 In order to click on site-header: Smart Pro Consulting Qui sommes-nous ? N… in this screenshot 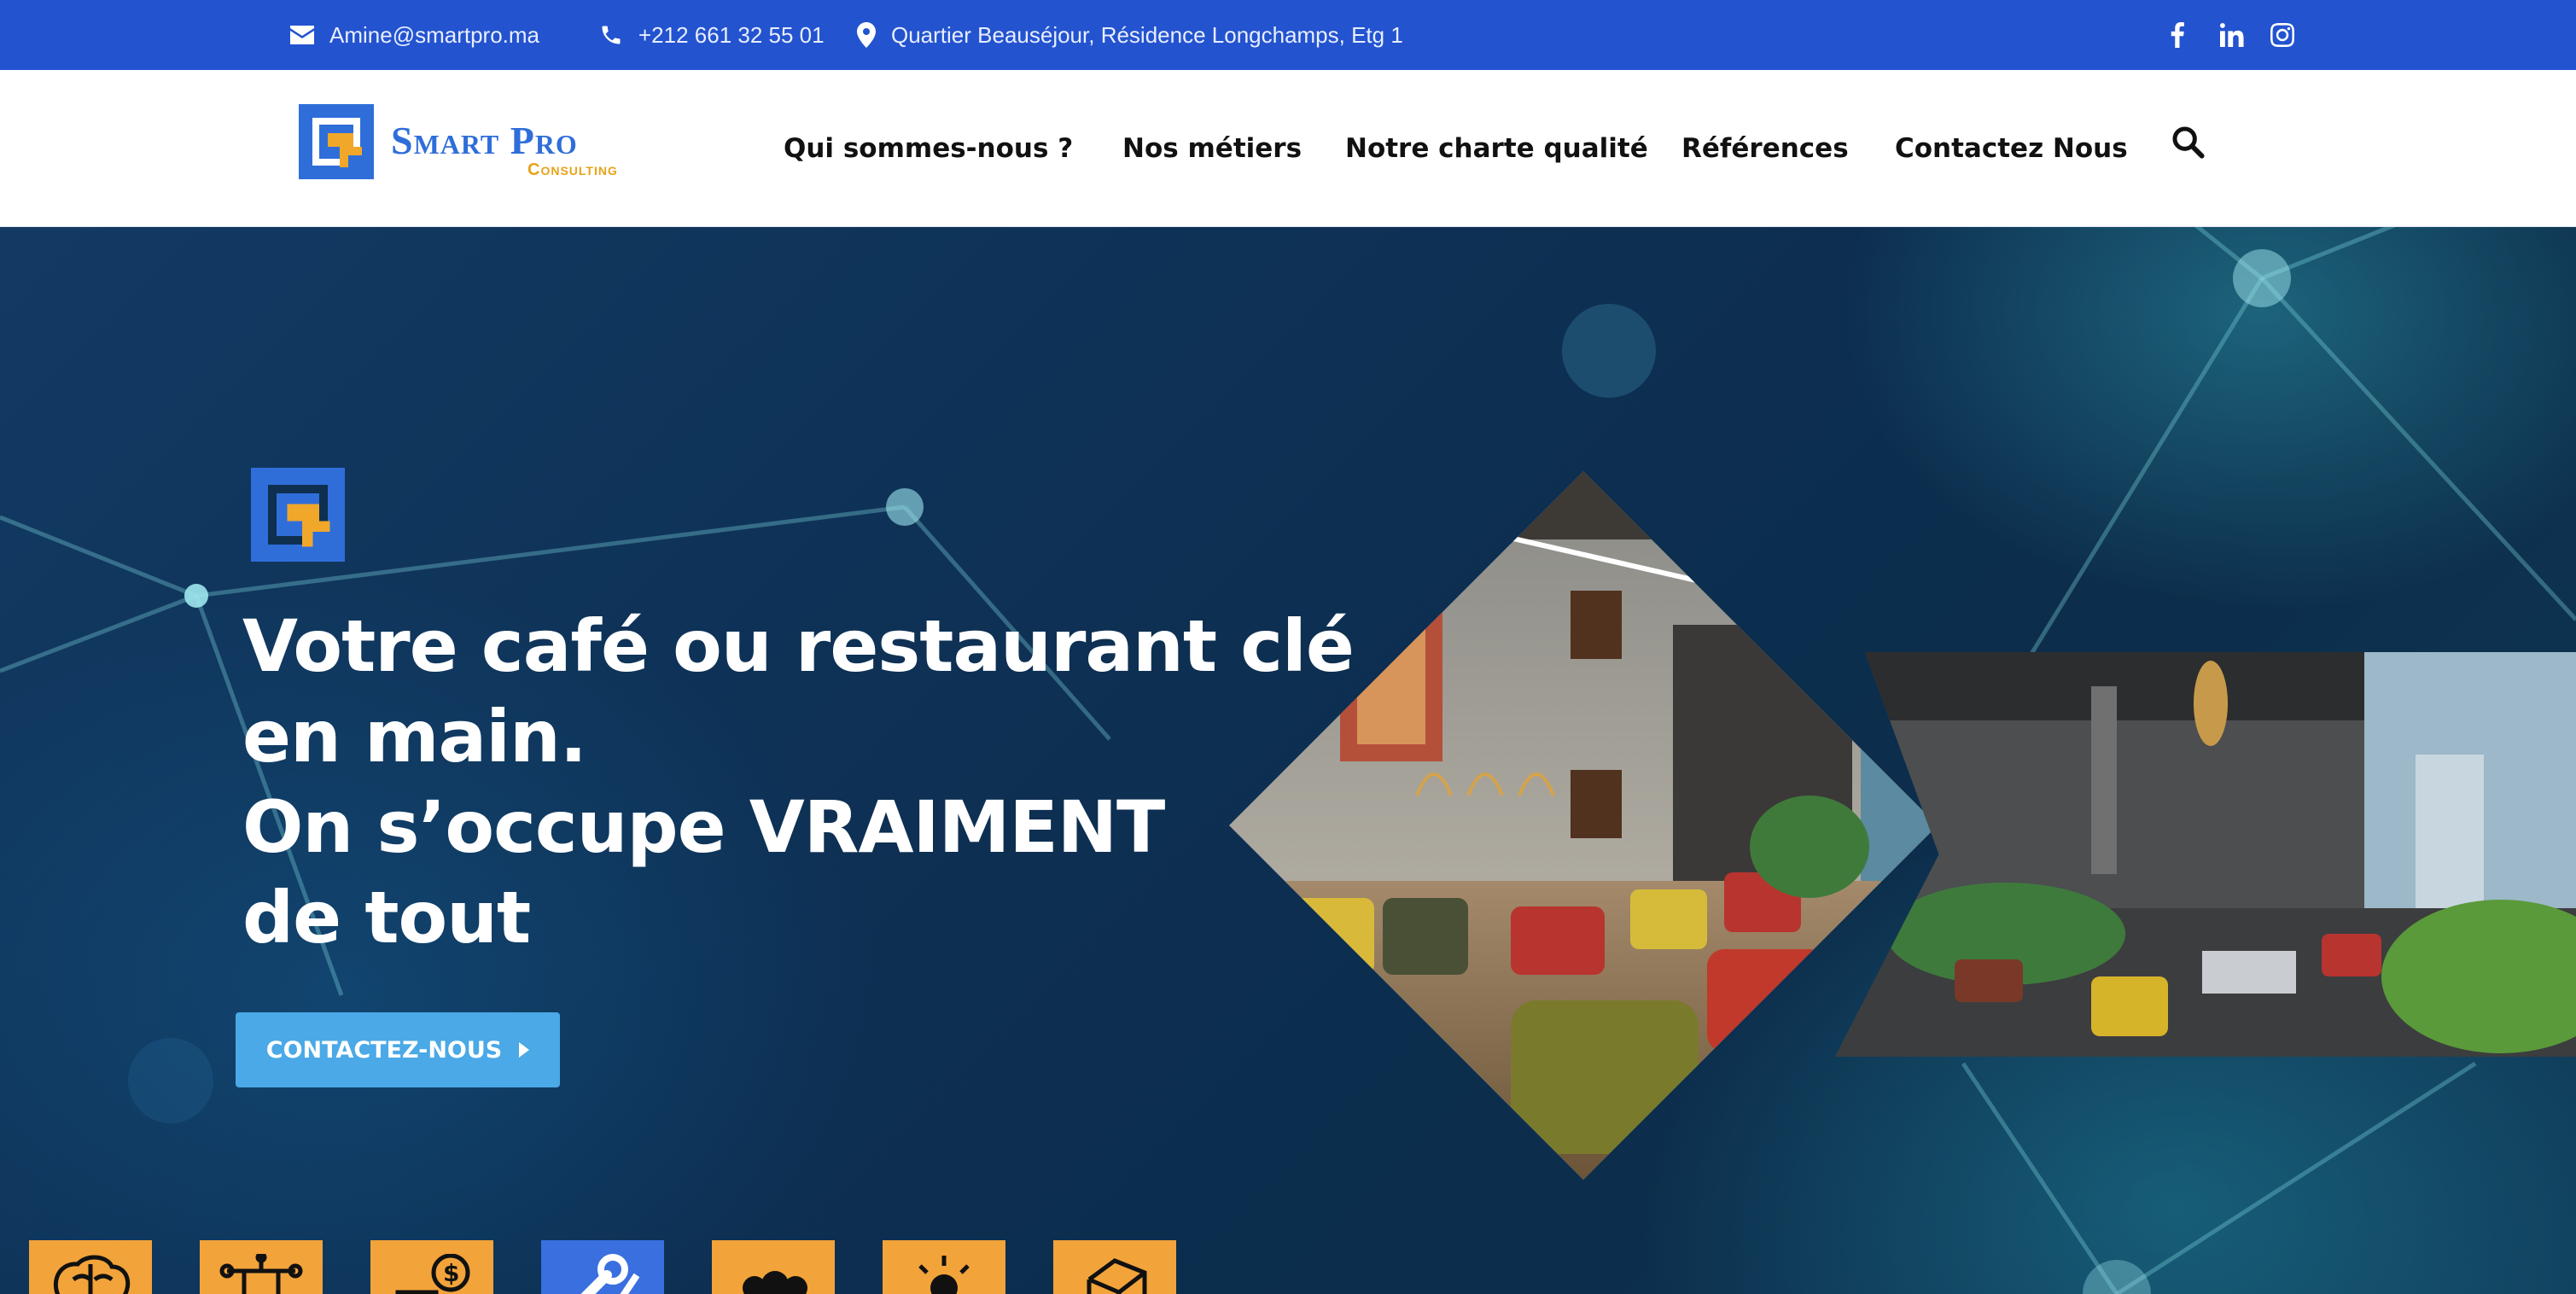, I will do `click(1288, 148)`.